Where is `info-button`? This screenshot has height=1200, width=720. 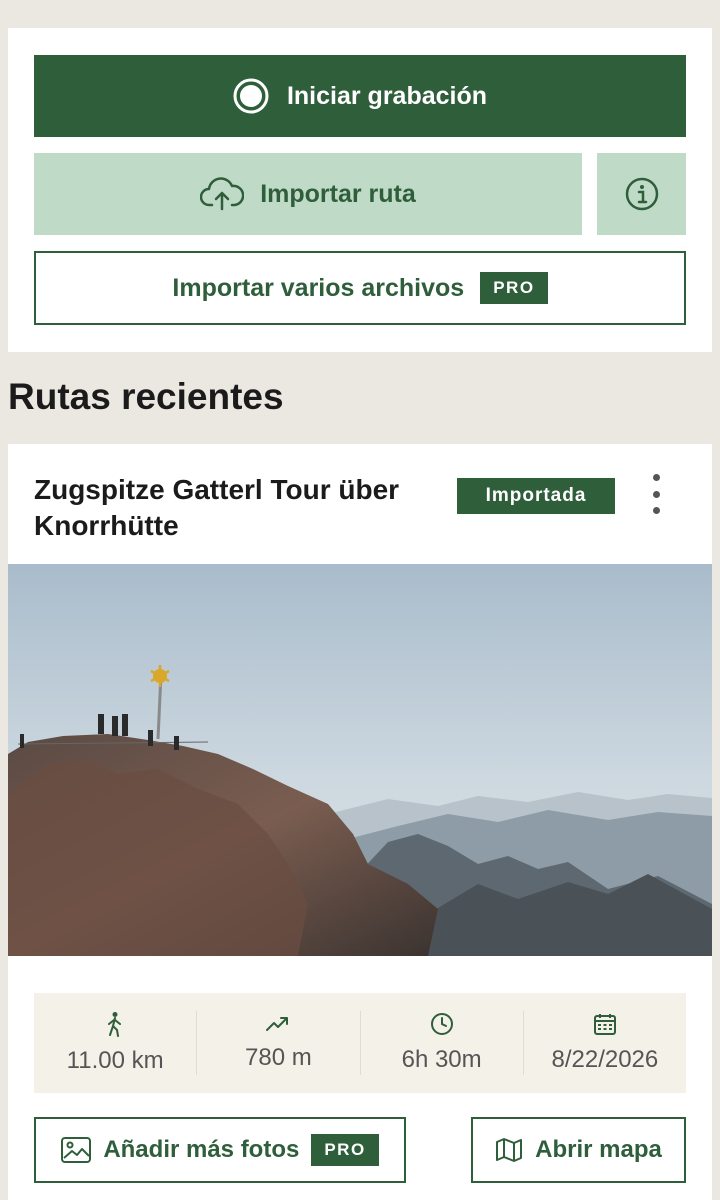 info-button is located at coordinates (641, 194).